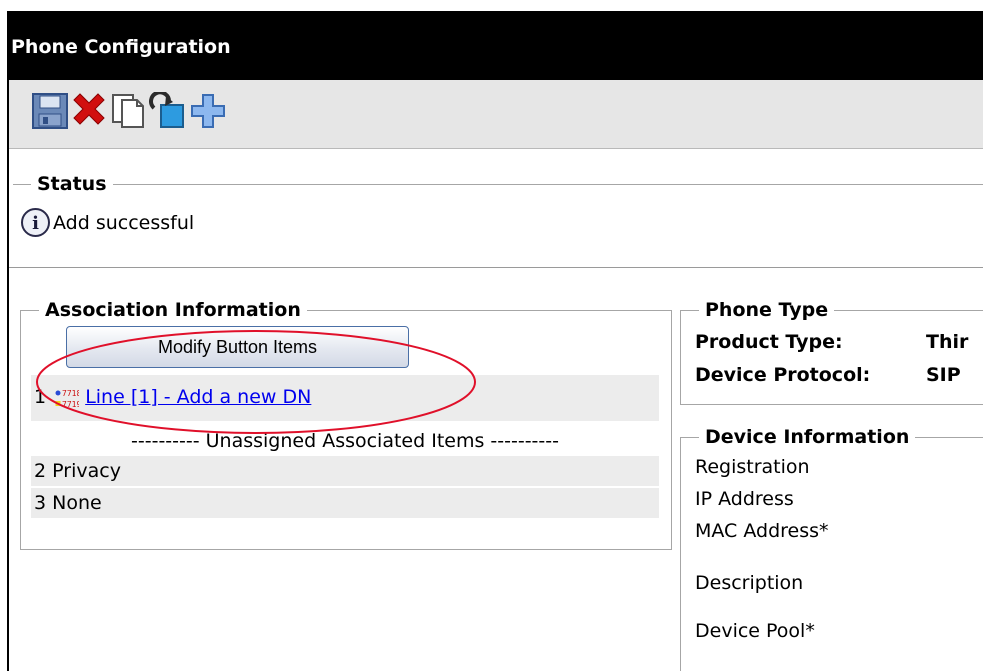  What do you see at coordinates (256, 382) in the screenshot?
I see `highlight-ellipse` at bounding box center [256, 382].